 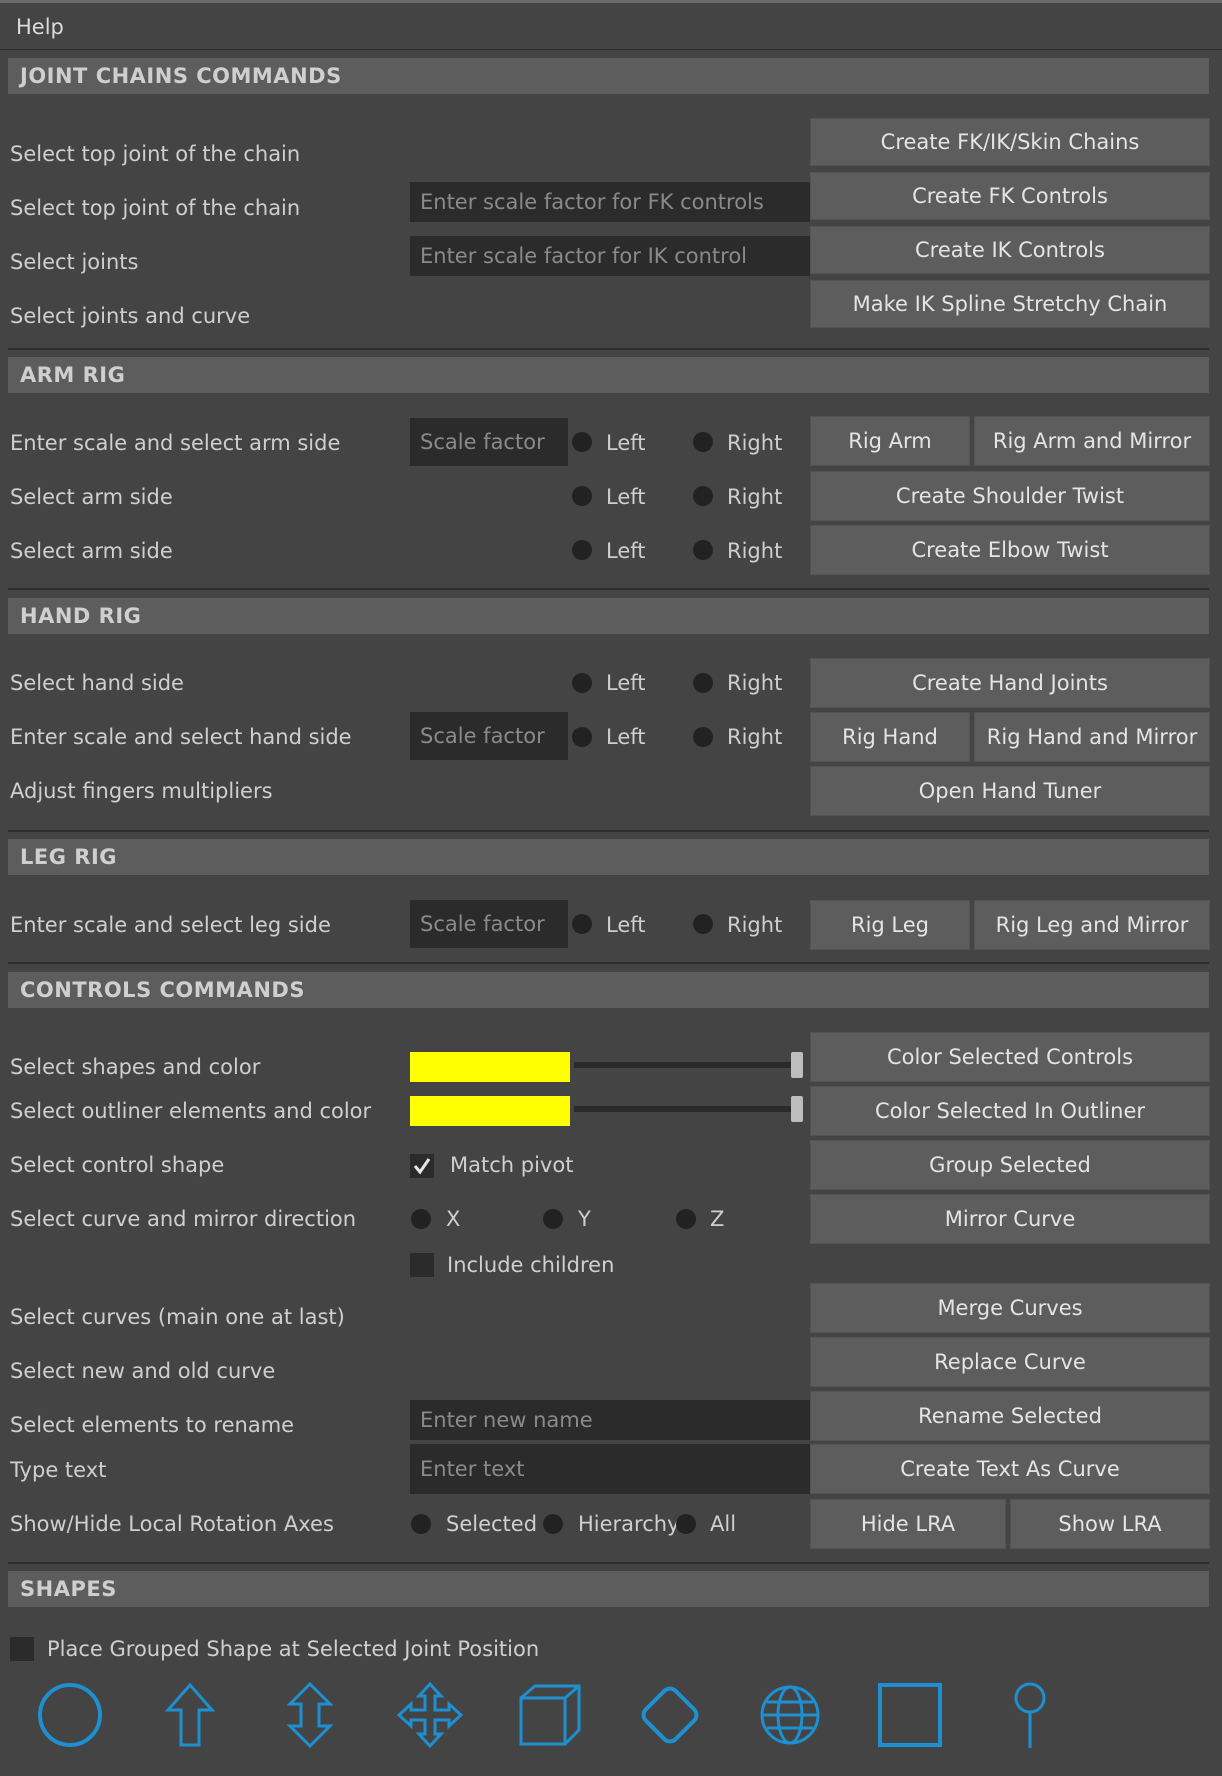 I want to click on row-label: Enter scale and select hand side, so click(x=181, y=737).